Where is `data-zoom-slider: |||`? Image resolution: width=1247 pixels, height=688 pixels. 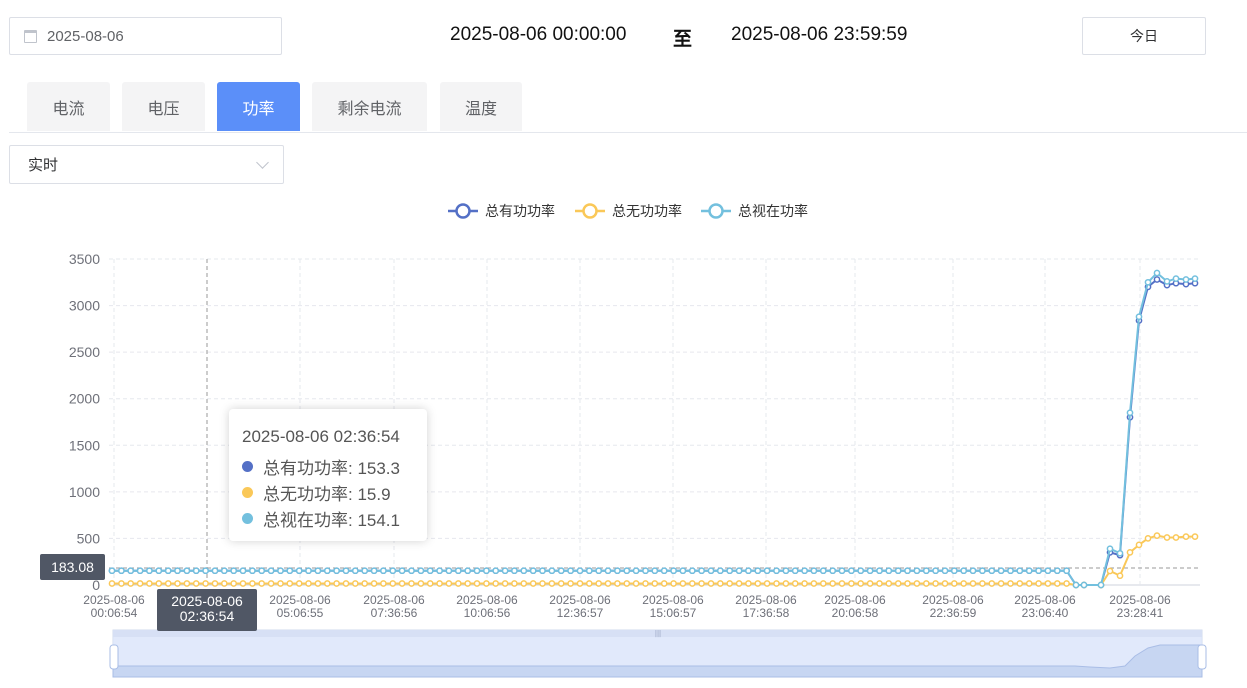 data-zoom-slider: ||| is located at coordinates (658, 653).